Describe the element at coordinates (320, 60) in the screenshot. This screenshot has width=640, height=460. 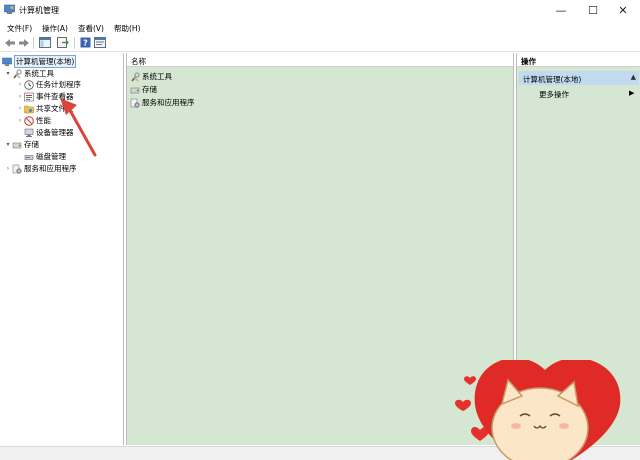
I see `column-header: 名称` at that location.